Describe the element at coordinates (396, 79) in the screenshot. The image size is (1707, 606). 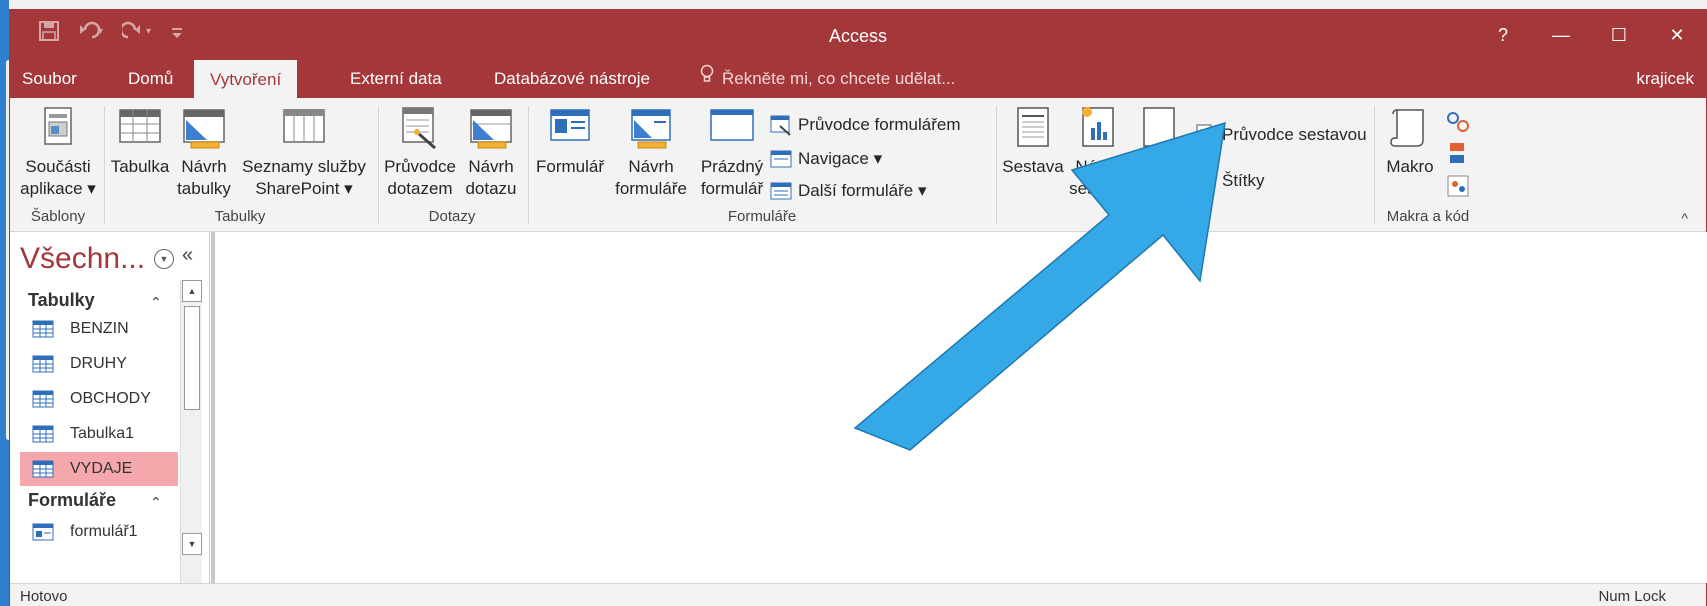
I see `tab-external-data: Externí data` at that location.